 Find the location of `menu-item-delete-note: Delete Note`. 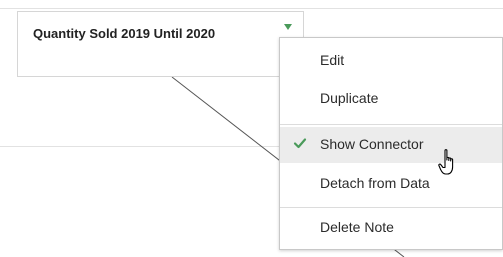

menu-item-delete-note: Delete Note is located at coordinates (391, 228).